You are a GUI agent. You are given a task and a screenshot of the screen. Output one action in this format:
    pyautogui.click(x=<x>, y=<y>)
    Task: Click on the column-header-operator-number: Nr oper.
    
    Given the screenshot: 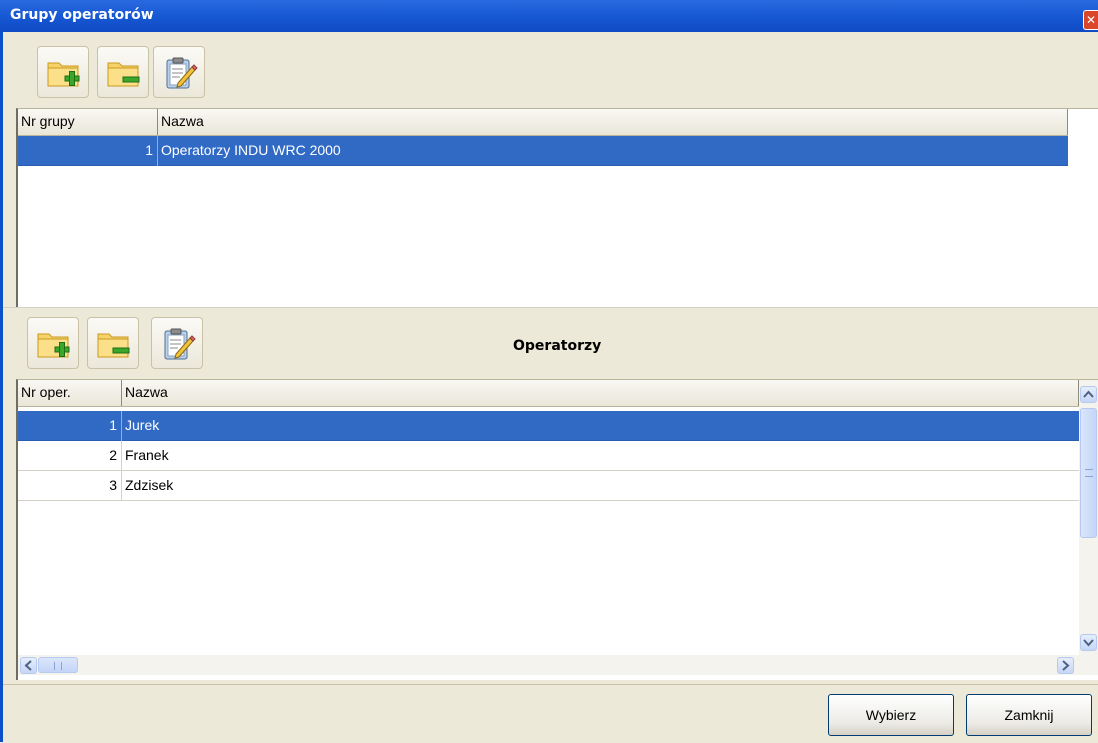 What is the action you would take?
    pyautogui.click(x=70, y=393)
    